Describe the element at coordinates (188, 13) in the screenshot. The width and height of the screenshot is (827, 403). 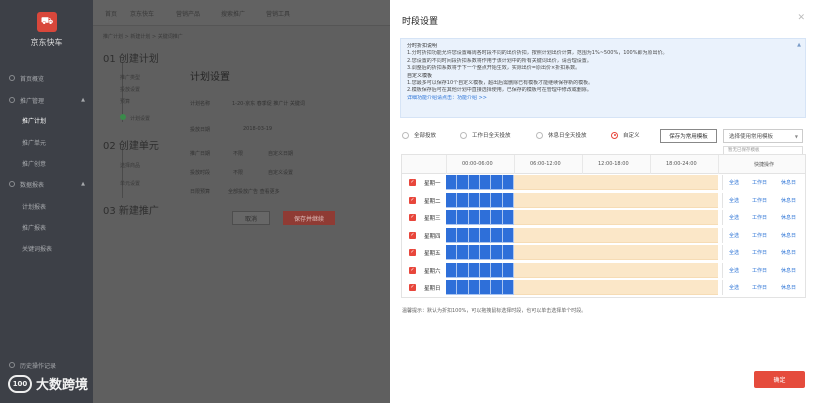
I see `top-nav-item: 营销产品` at that location.